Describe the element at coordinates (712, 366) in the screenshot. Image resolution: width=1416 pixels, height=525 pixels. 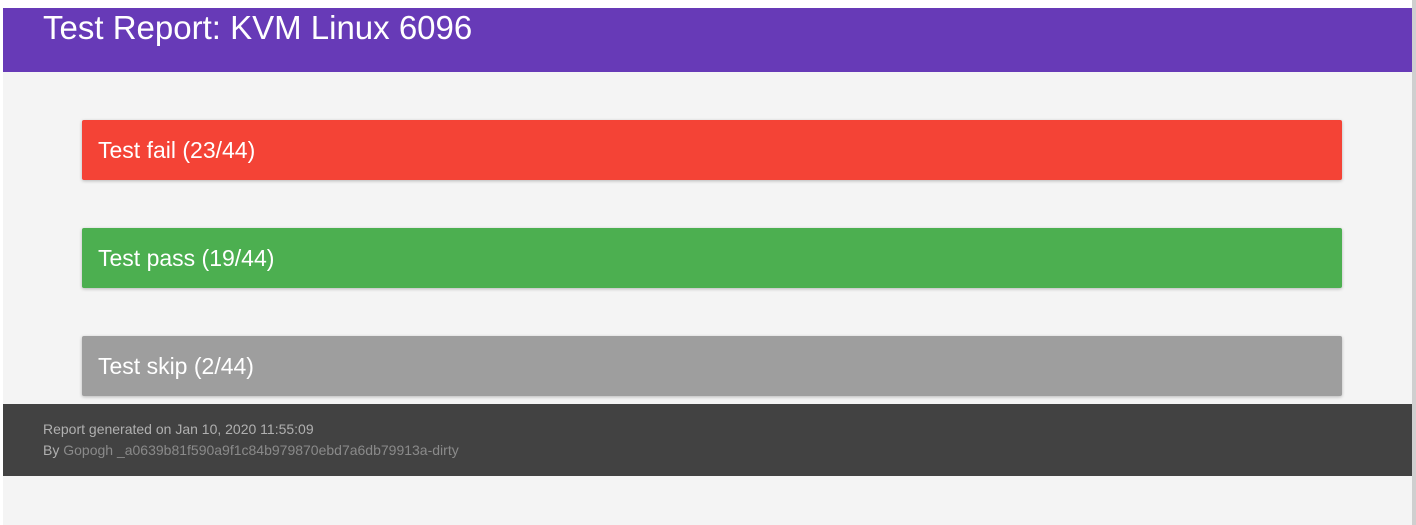
I see `test-skip-section: Test skip (2/44)` at that location.